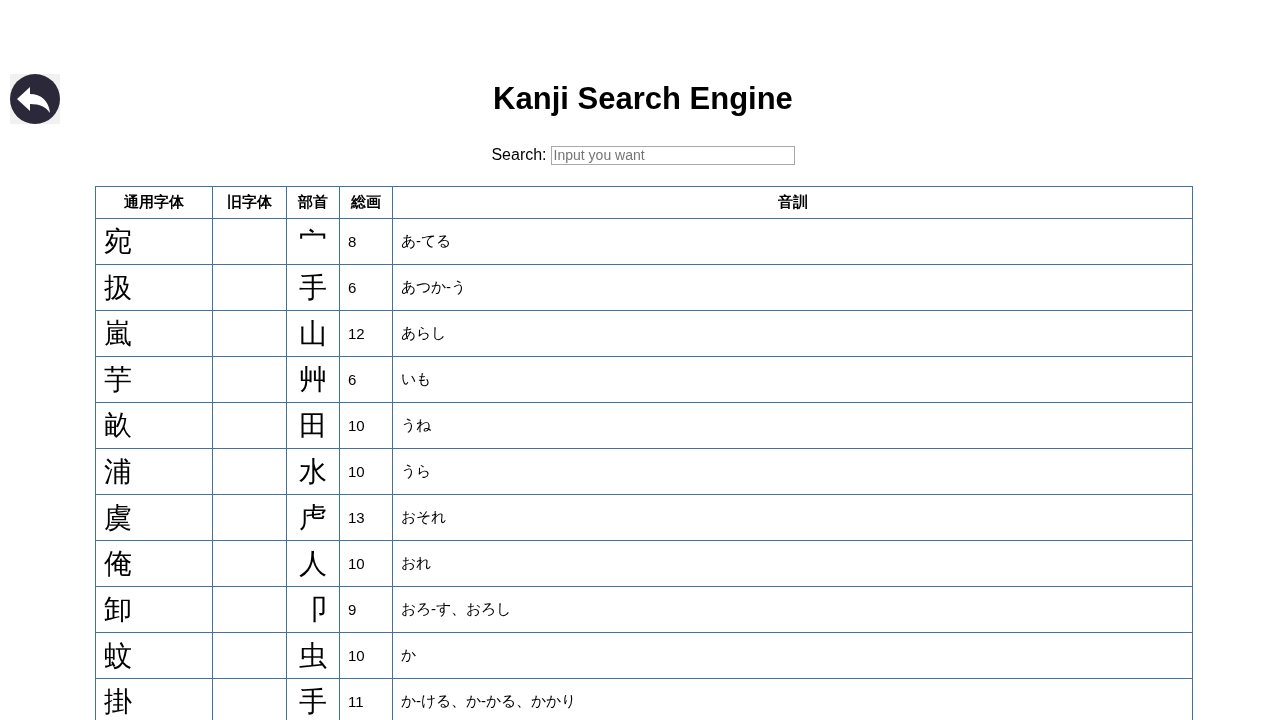  I want to click on table-cell: 芋, so click(154, 379).